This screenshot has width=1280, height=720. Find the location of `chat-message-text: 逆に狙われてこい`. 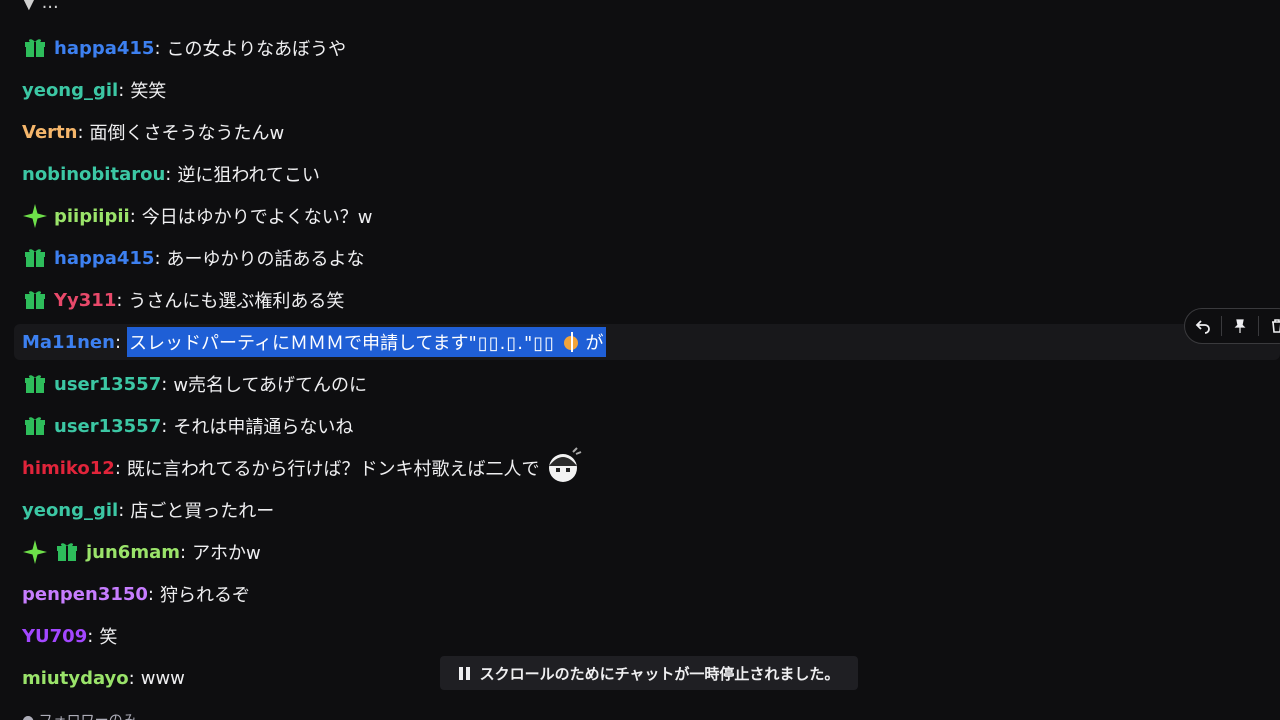

chat-message-text: 逆に狙われてこい is located at coordinates (248, 175).